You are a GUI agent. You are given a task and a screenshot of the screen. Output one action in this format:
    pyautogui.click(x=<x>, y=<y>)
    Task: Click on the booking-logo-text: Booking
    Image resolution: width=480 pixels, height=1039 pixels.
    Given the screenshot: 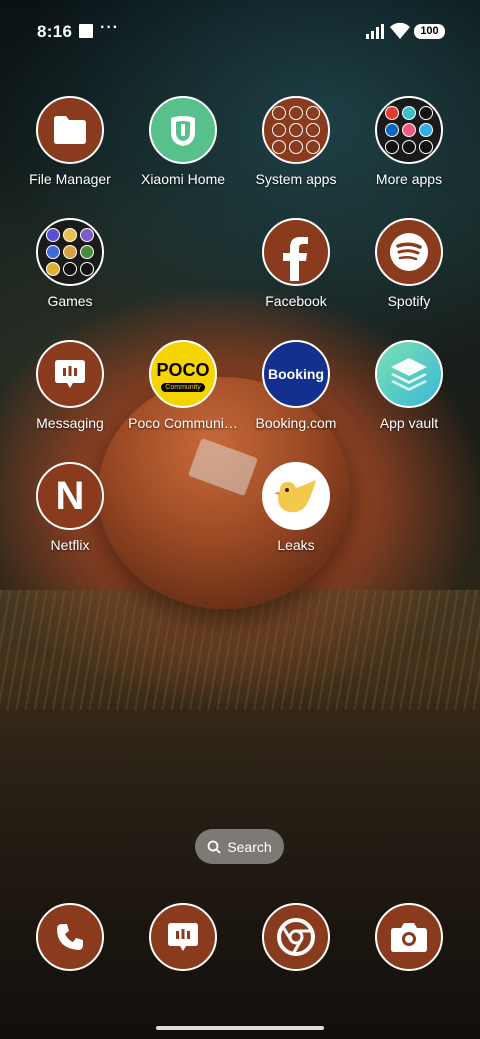 What is the action you would take?
    pyautogui.click(x=296, y=374)
    